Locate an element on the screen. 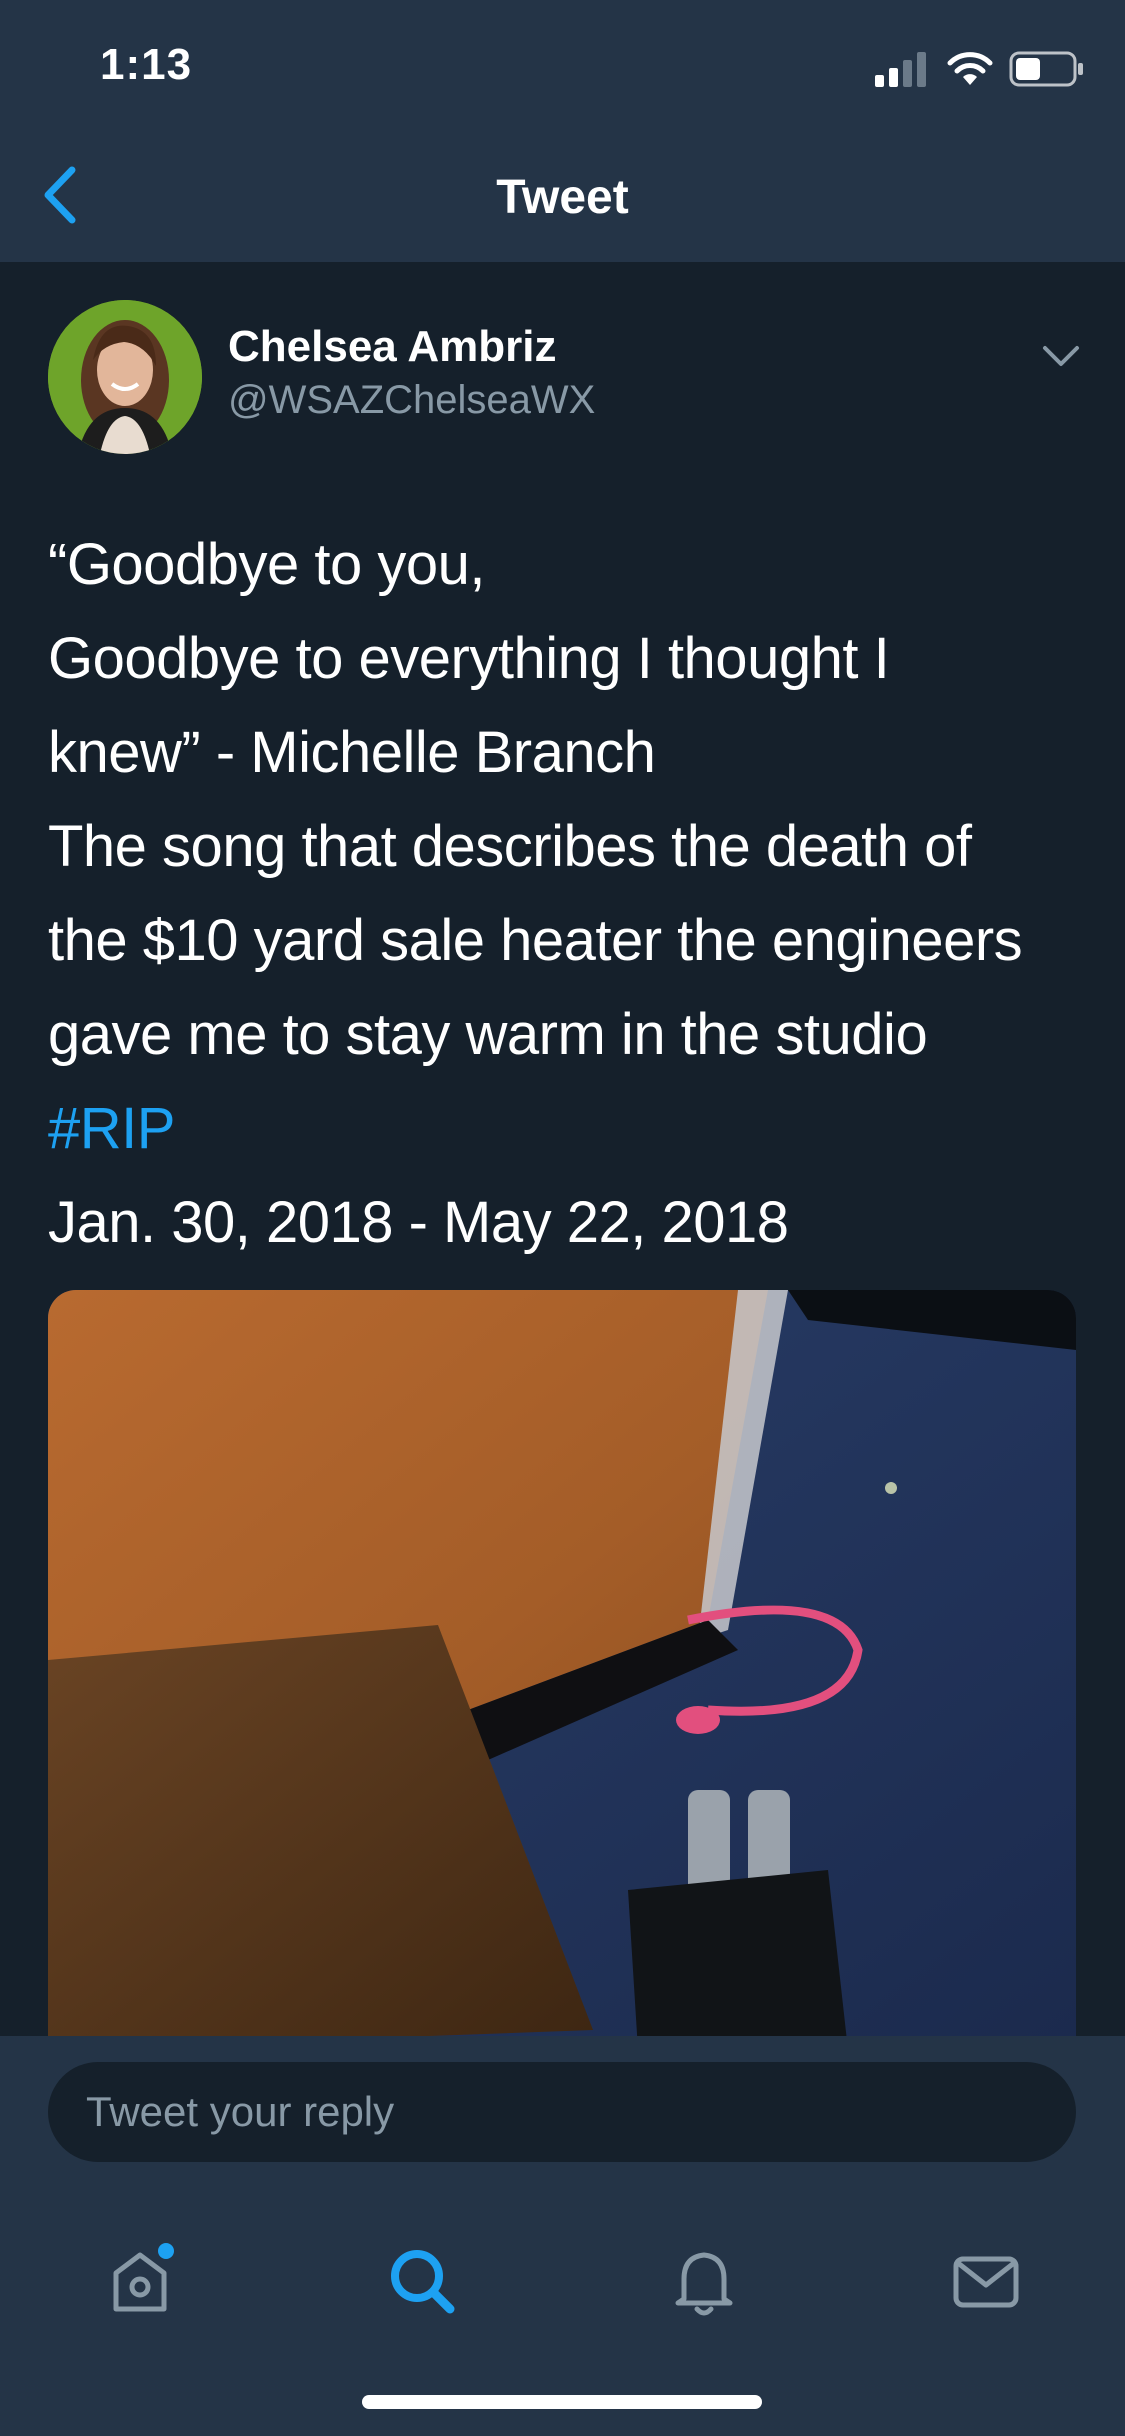 This screenshot has height=2436, width=1125. page-title: Tweet is located at coordinates (562, 197).